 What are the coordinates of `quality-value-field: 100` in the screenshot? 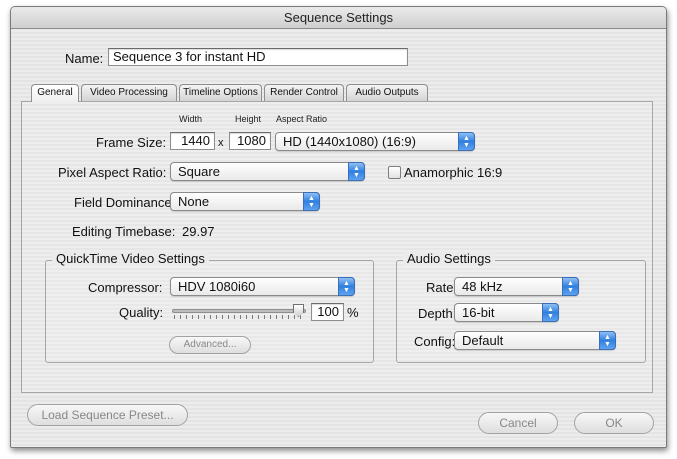 It's located at (327, 312).